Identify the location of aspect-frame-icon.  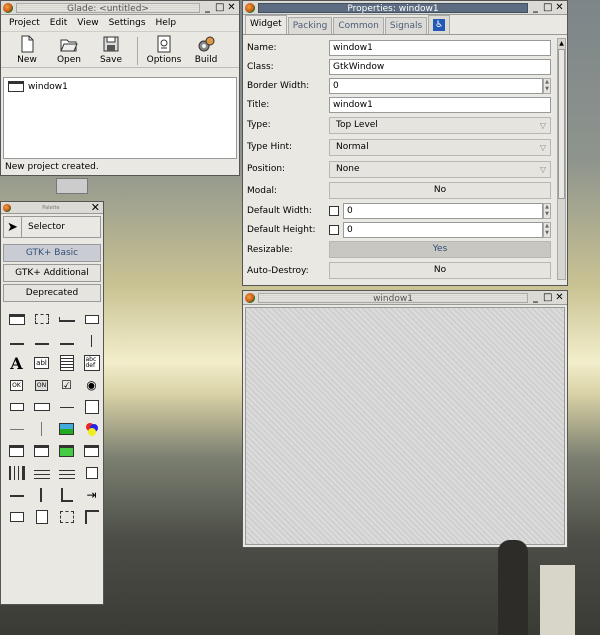
(92, 517).